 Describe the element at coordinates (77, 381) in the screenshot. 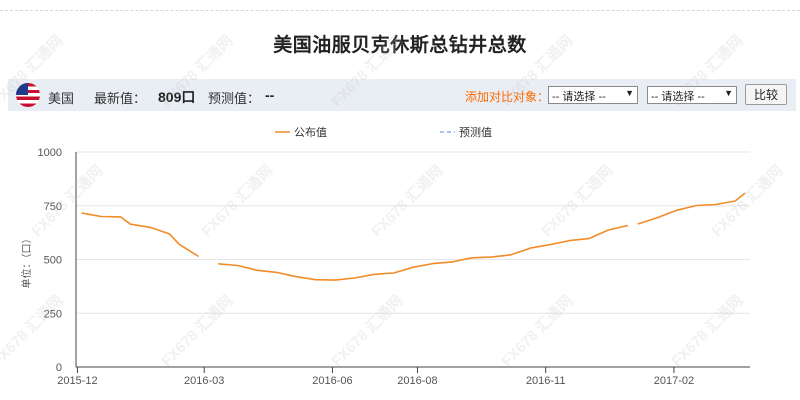

I see `x-tick-label: 2015-12` at that location.